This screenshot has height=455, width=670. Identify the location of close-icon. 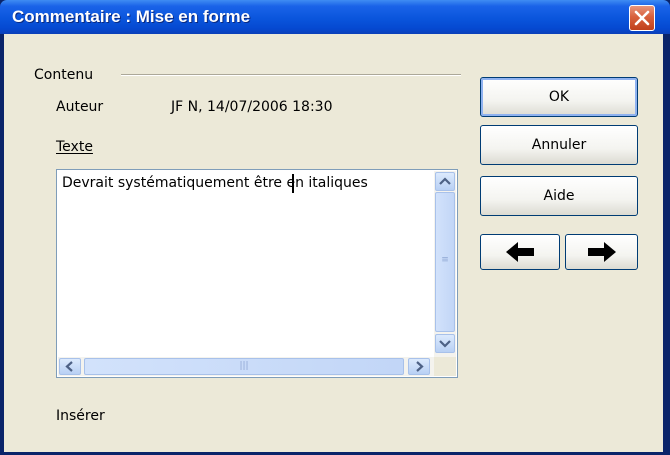
(642, 18).